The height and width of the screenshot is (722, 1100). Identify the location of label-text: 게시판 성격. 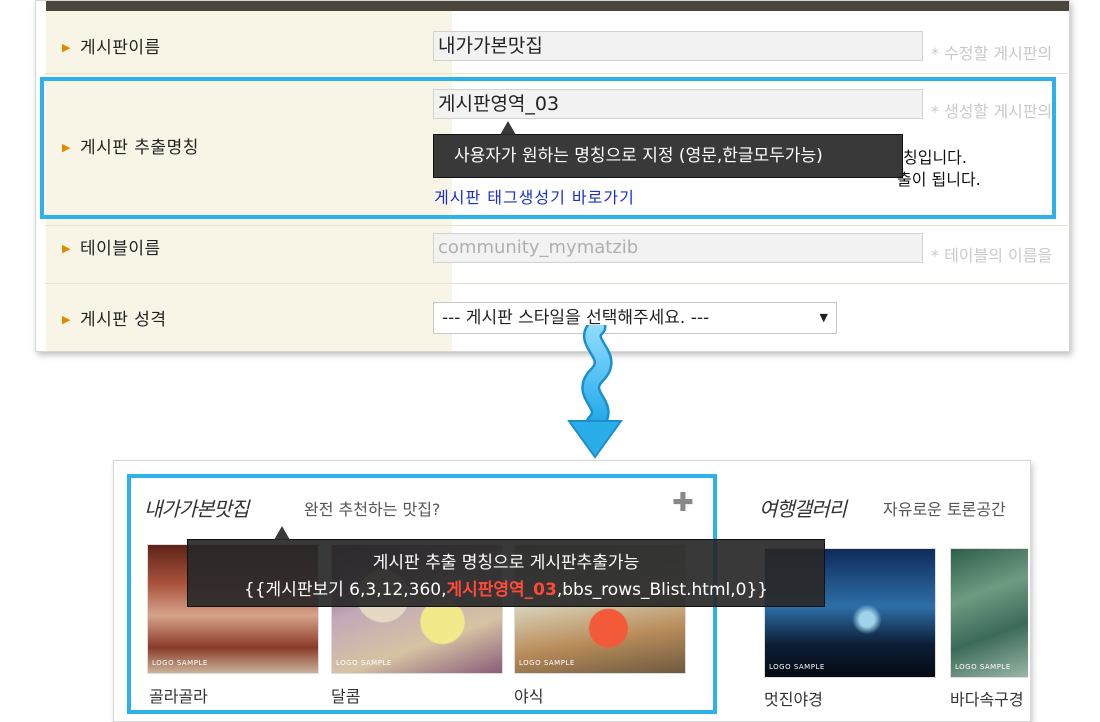
(123, 320).